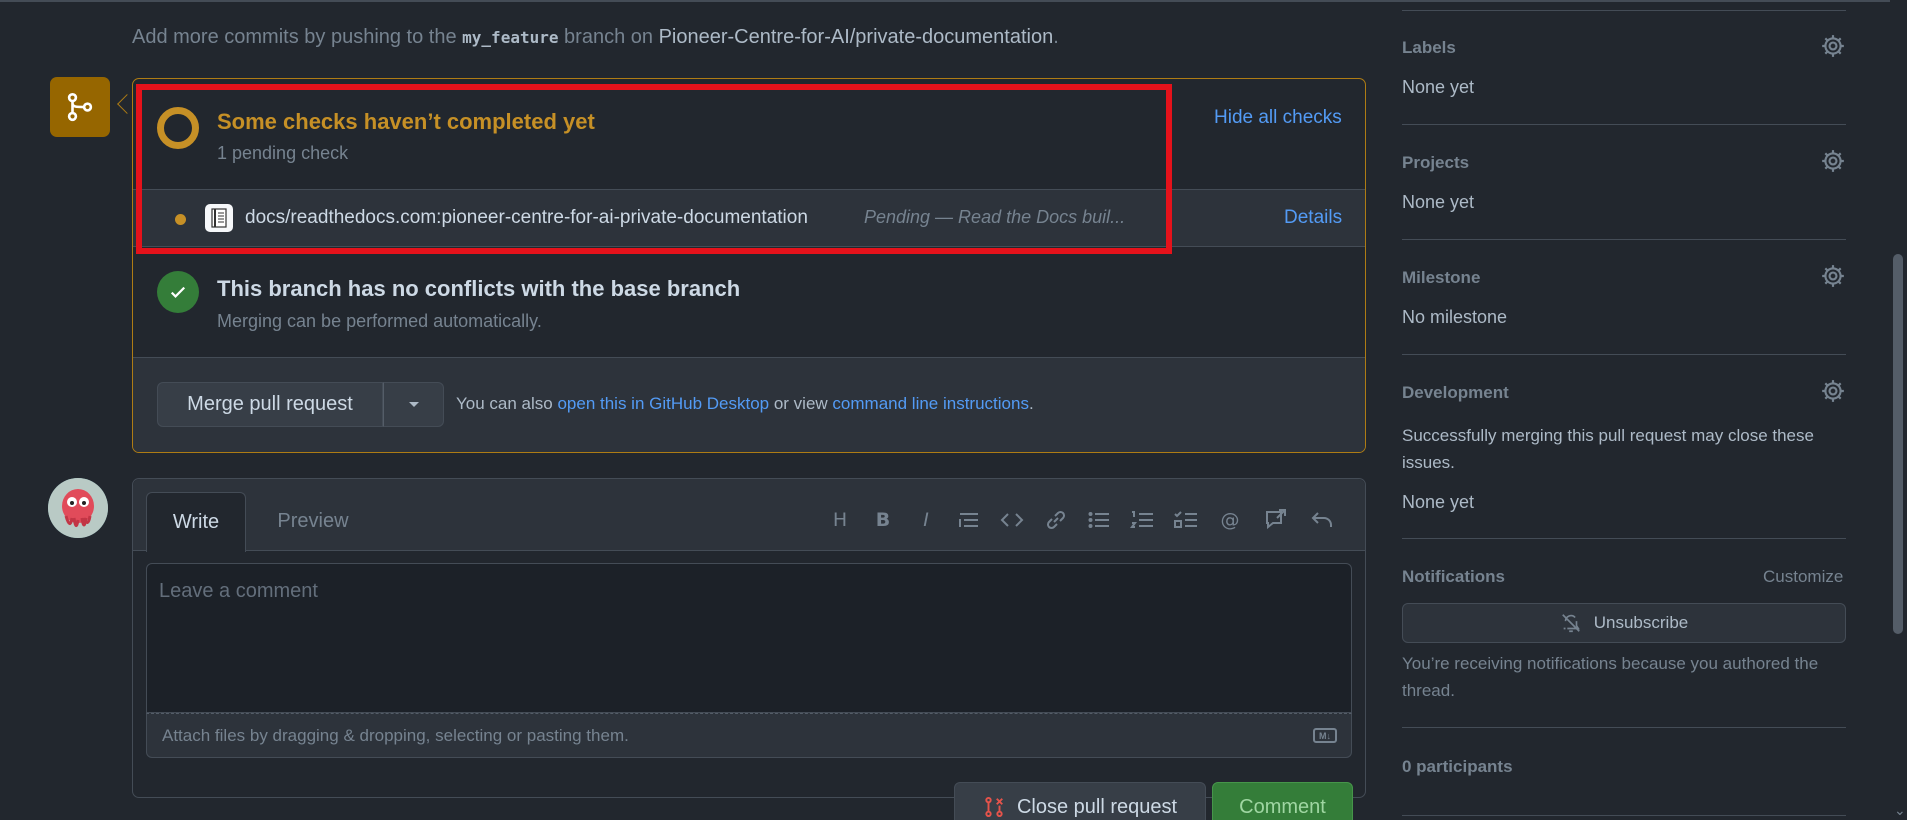 The image size is (1907, 820). Describe the element at coordinates (1276, 520) in the screenshot. I see `reference-icon` at that location.